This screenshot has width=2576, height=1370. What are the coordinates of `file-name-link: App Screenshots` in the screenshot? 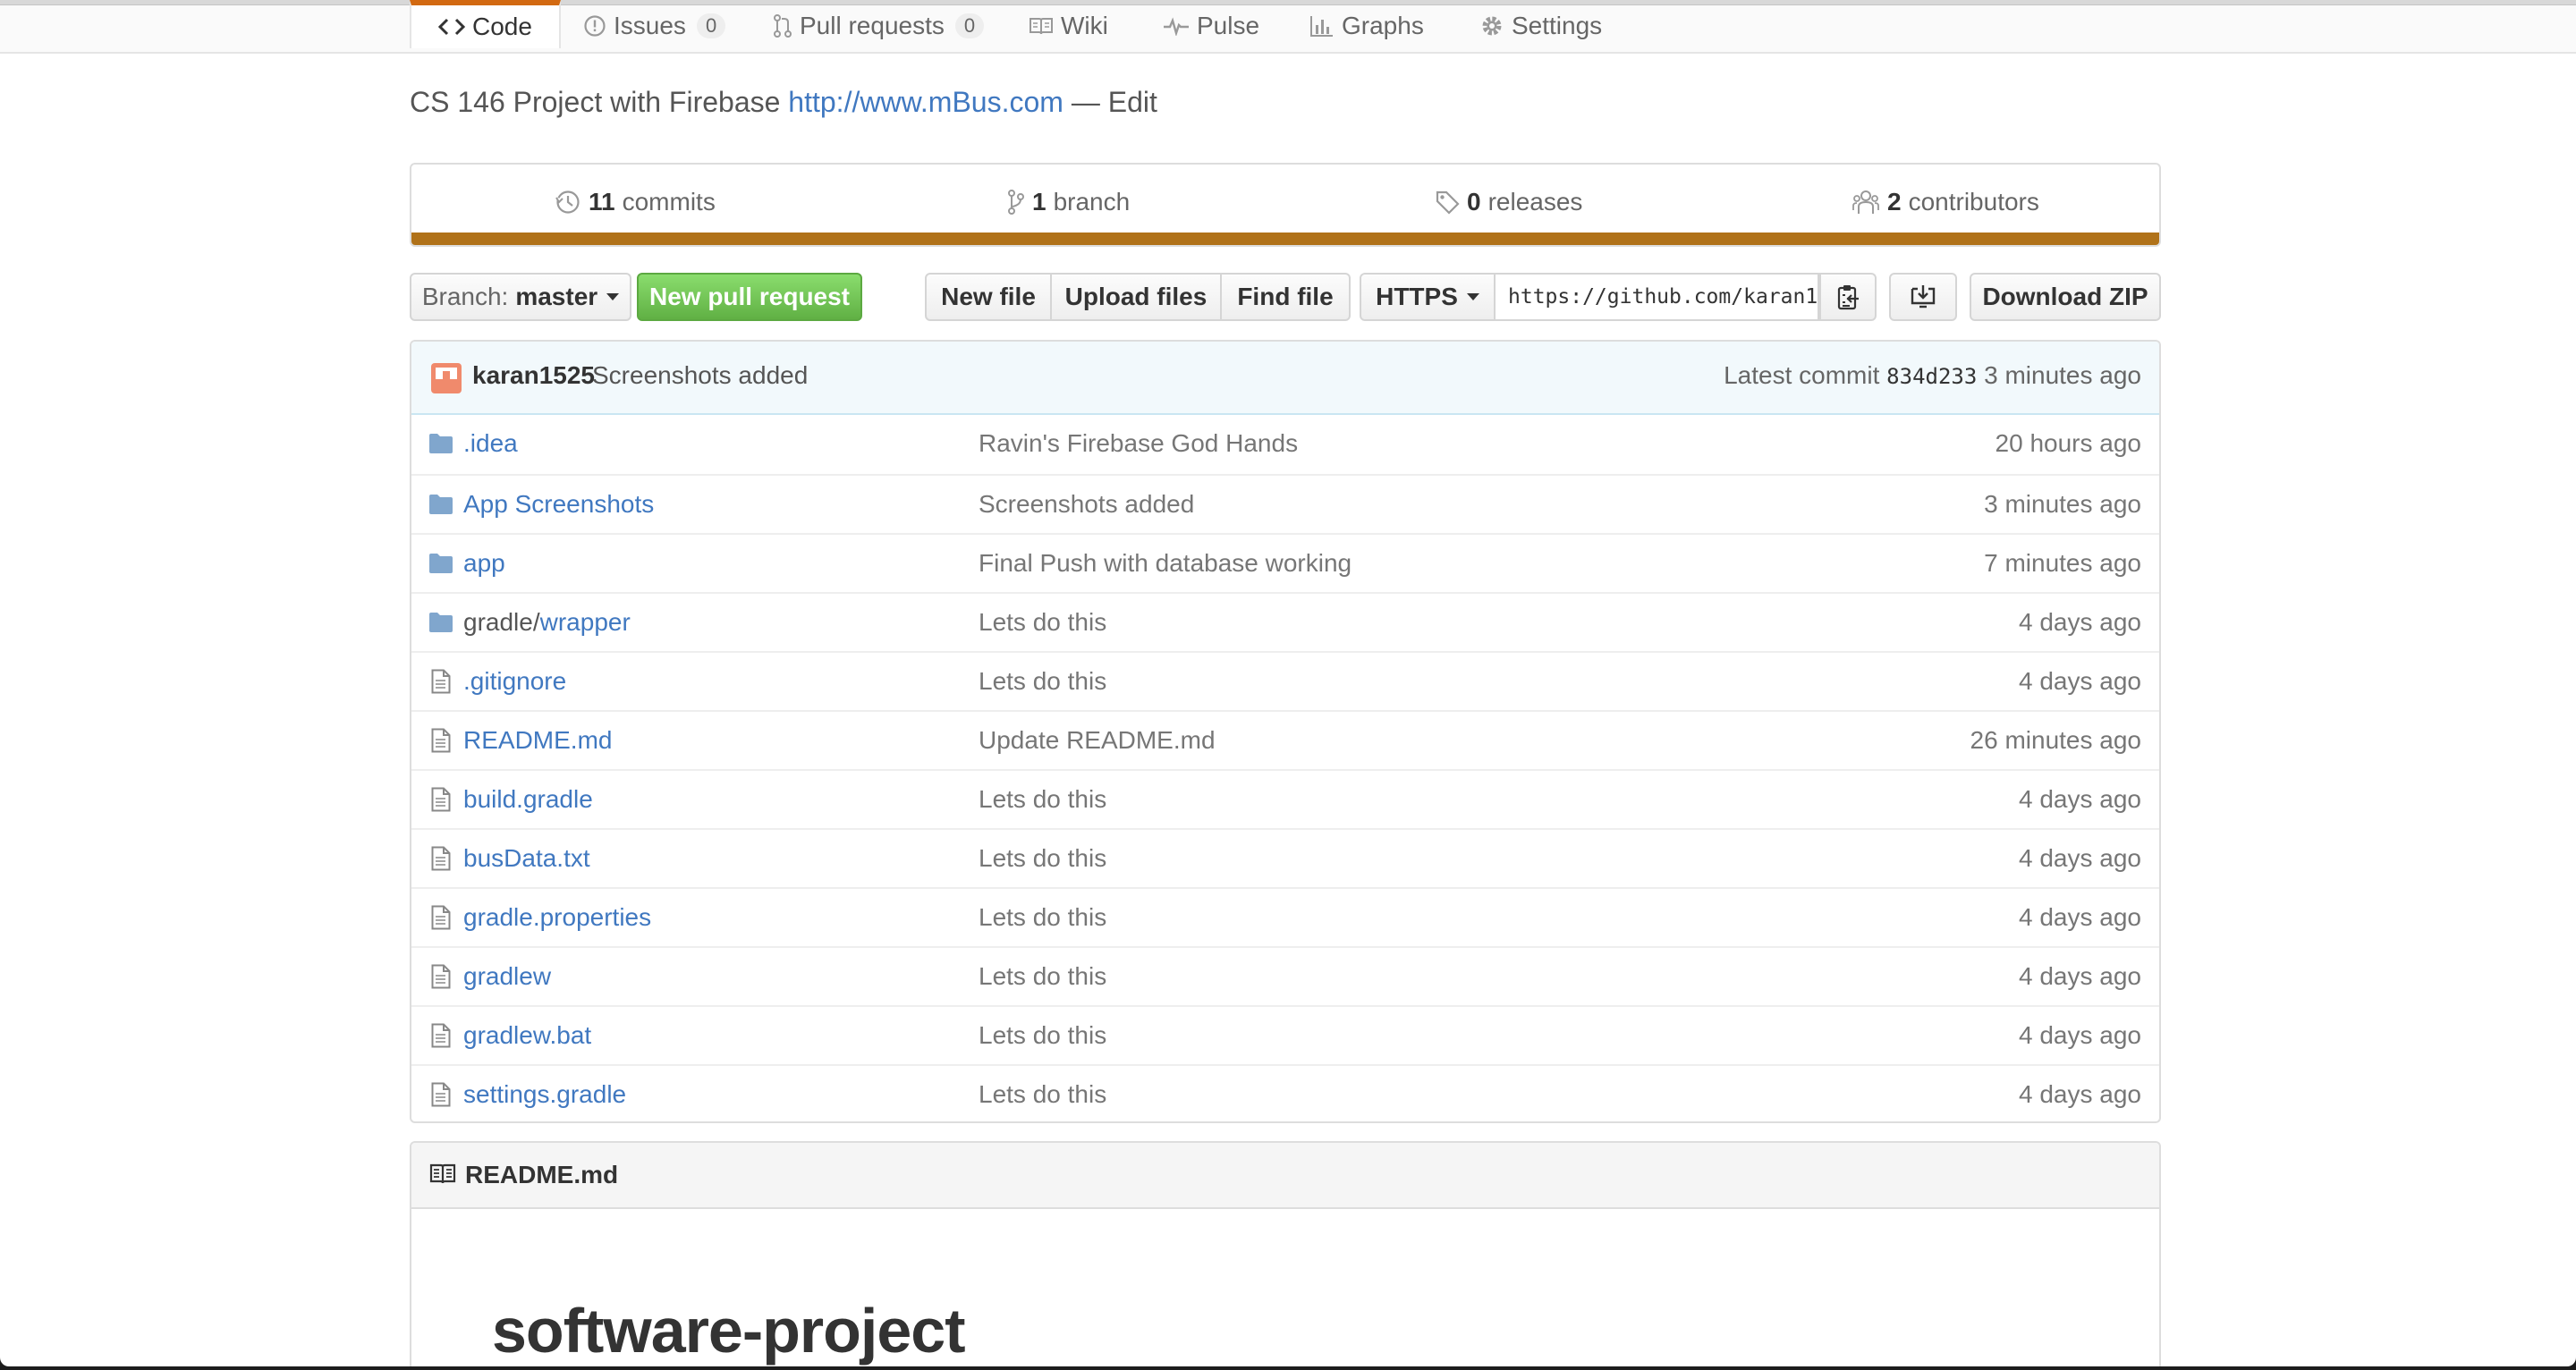 It's located at (558, 504).